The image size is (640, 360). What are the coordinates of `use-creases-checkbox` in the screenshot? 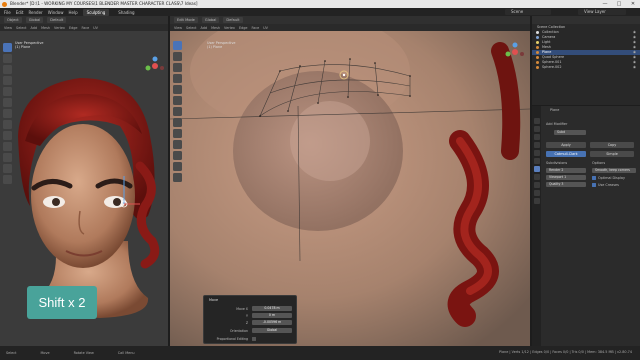 It's located at (594, 185).